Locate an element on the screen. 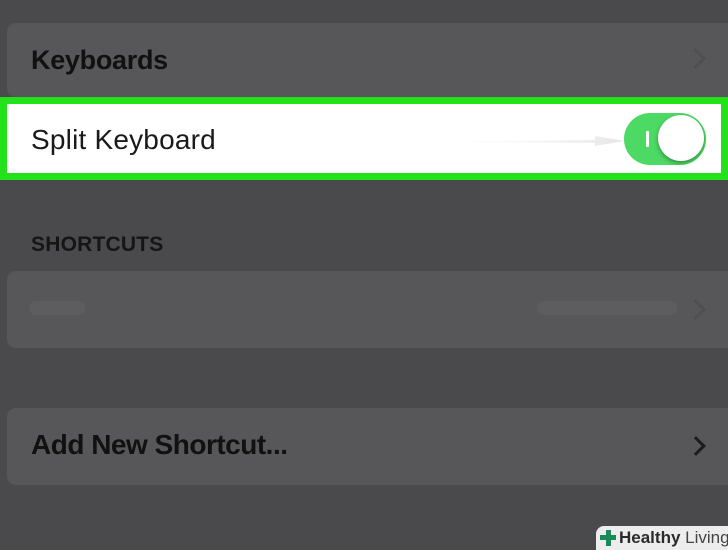 The image size is (728, 550). shortcut-row is located at coordinates (367, 309).